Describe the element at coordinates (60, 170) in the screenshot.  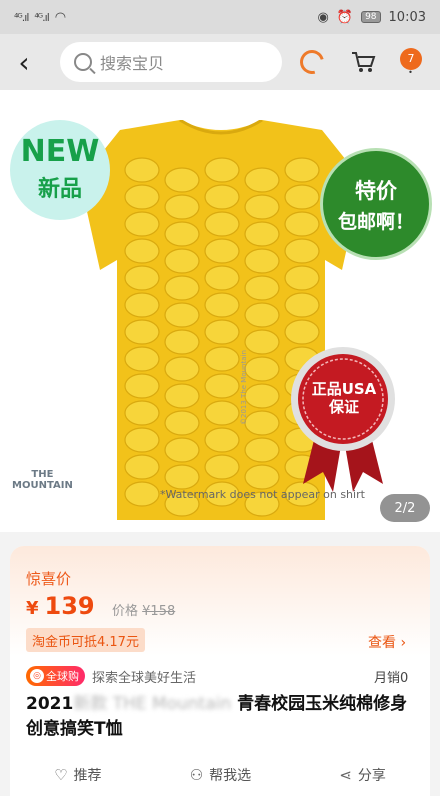
I see `new-product-badge: NEW 新品` at that location.